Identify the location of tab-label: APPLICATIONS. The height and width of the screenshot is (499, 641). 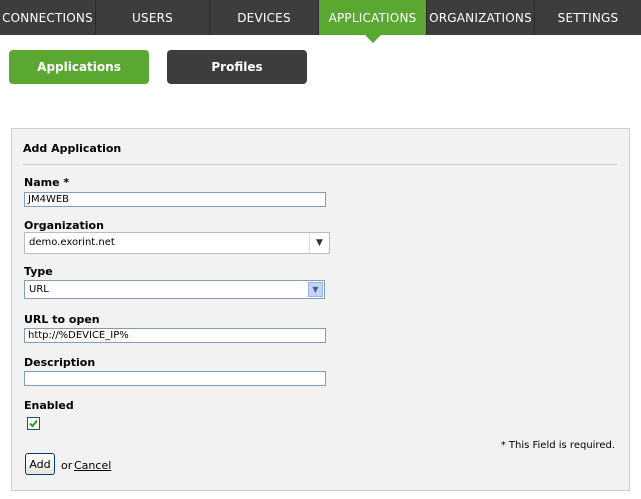
(372, 17).